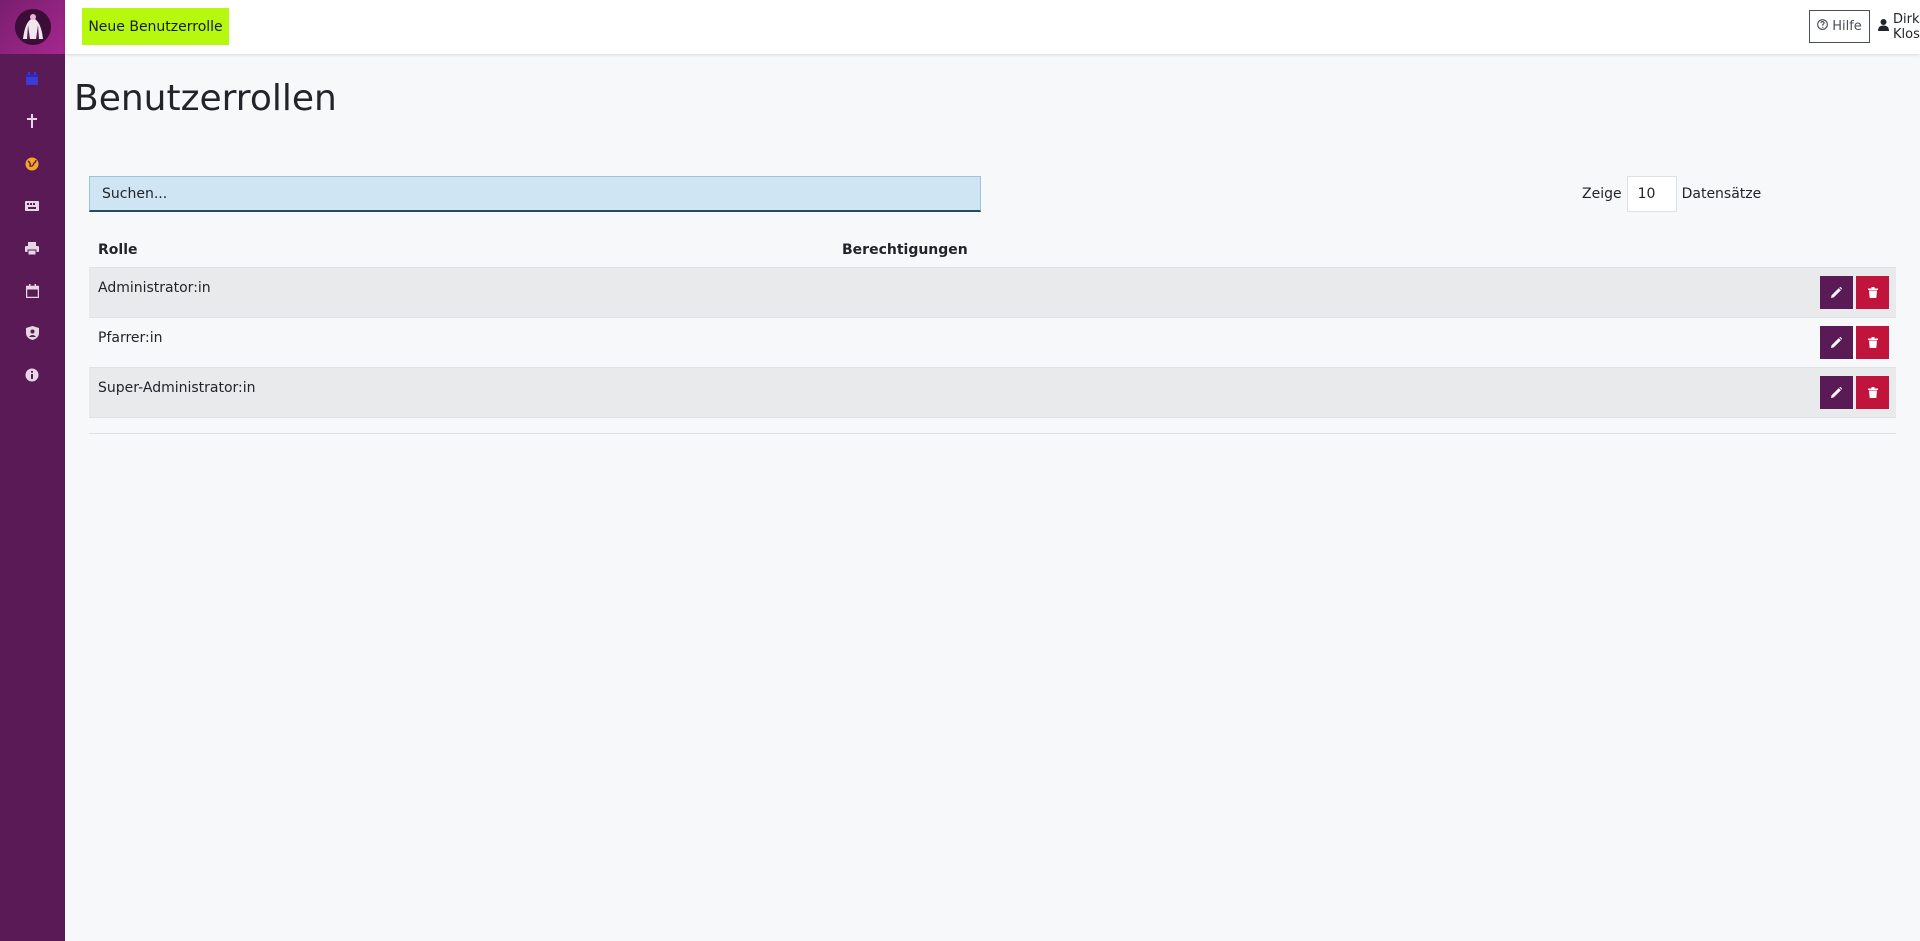  I want to click on page-size-control: Zeige 10 Datensätze, so click(1671, 194).